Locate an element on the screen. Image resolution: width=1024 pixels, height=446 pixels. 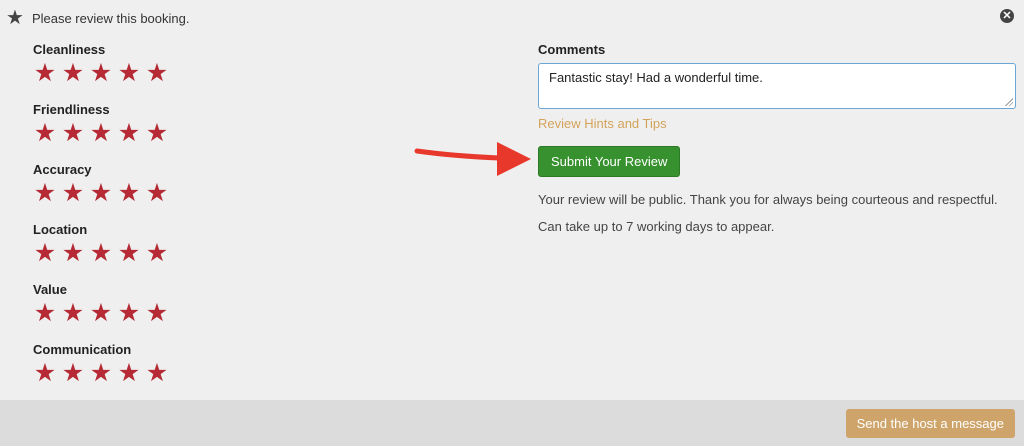
delay-notice: Can take up to 7 working days to appear. is located at coordinates (656, 226).